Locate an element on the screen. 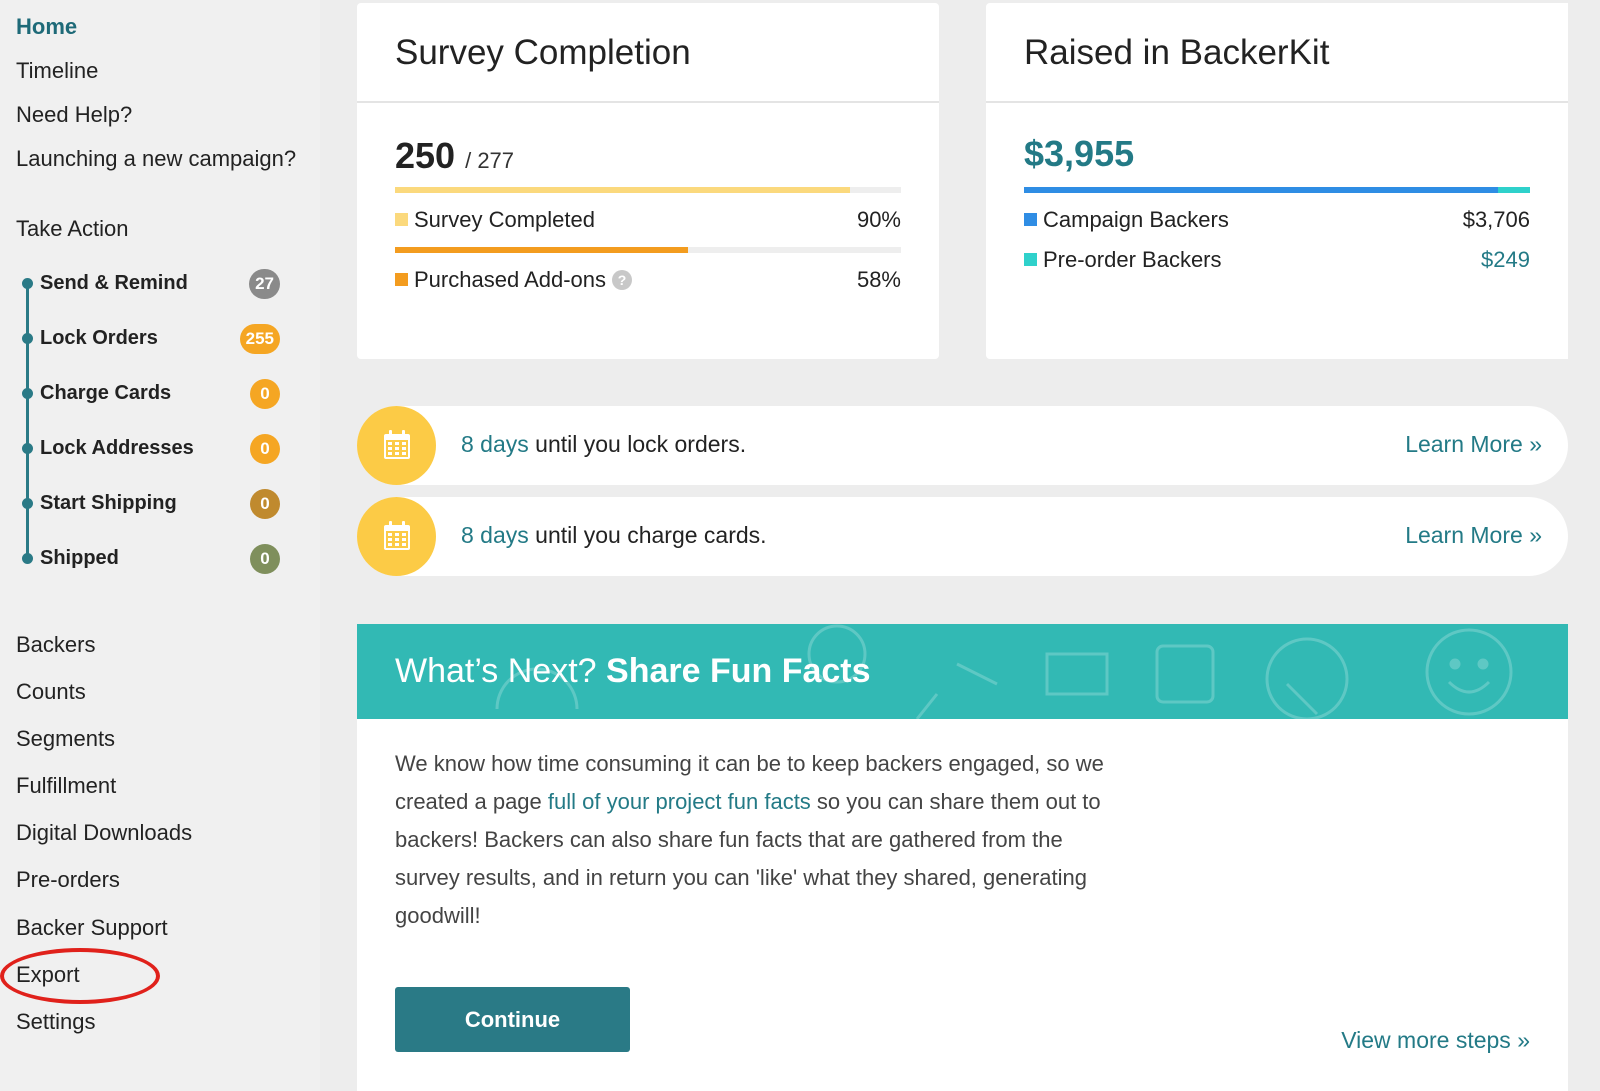  campaign-bar-fill is located at coordinates (1261, 190).